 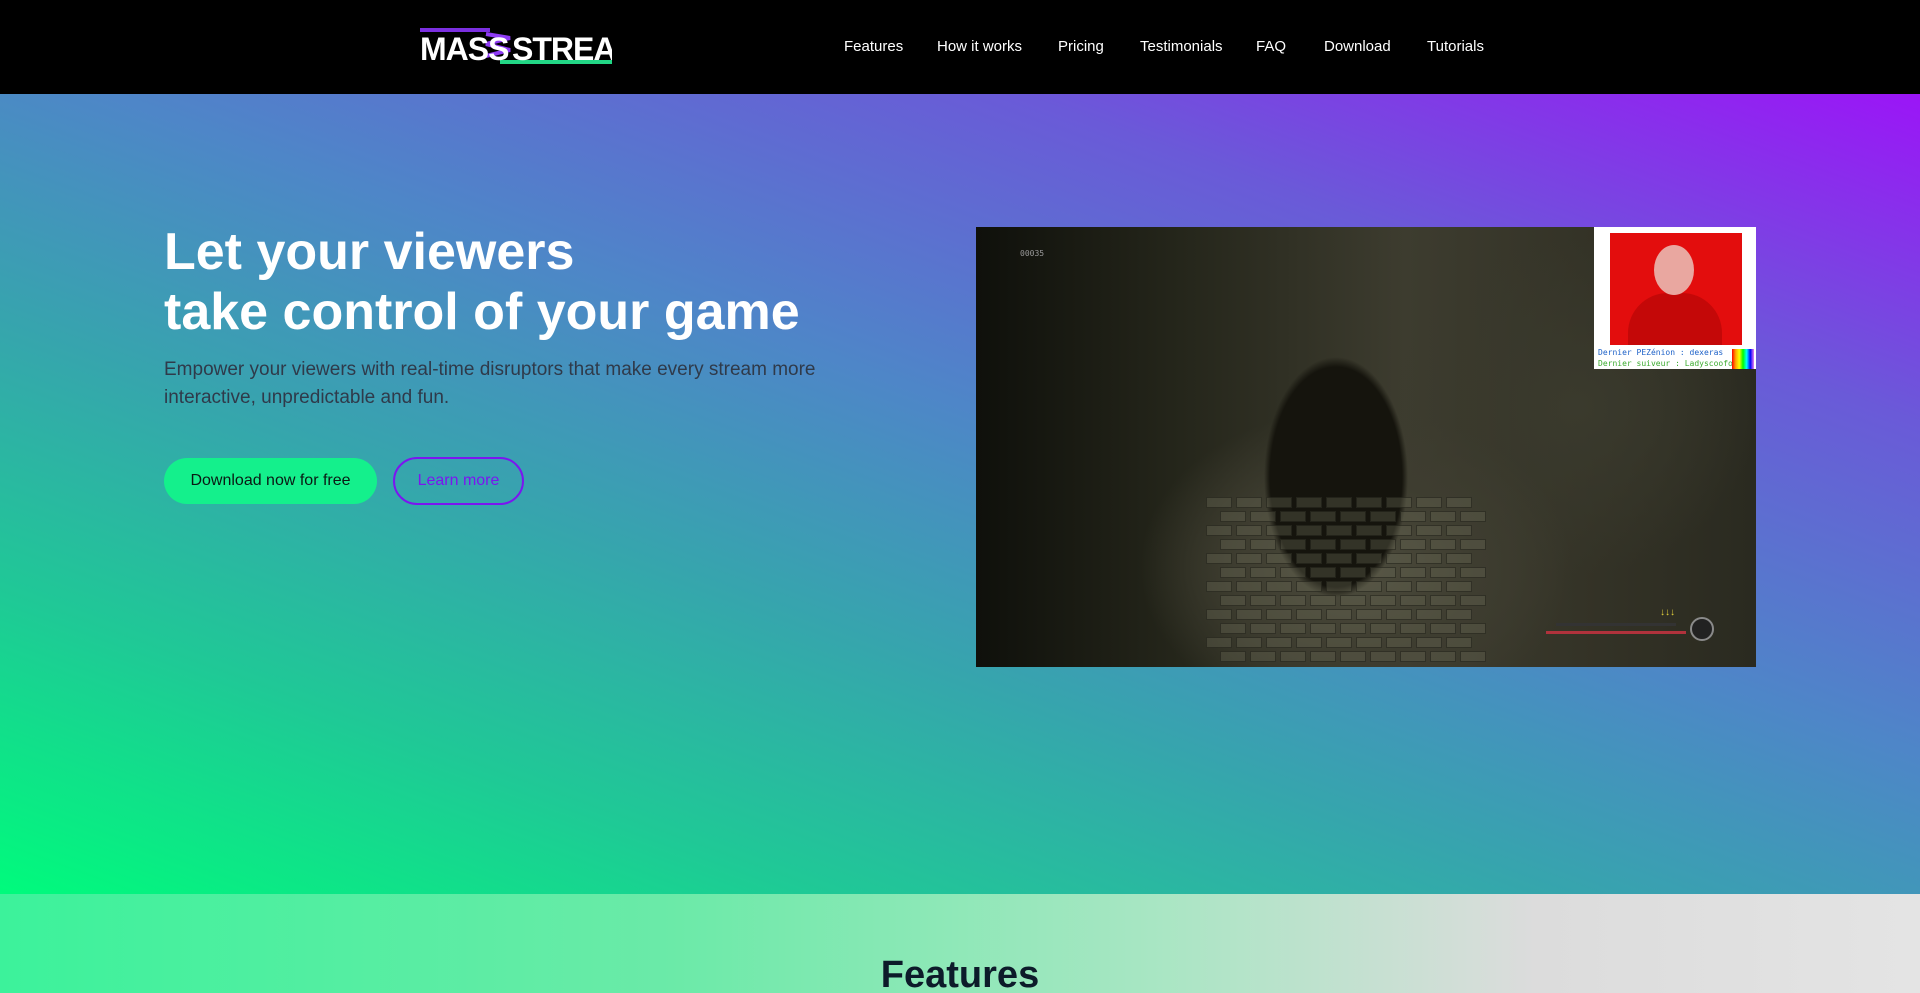 I want to click on learn-more-button: Learn more, so click(x=458, y=481).